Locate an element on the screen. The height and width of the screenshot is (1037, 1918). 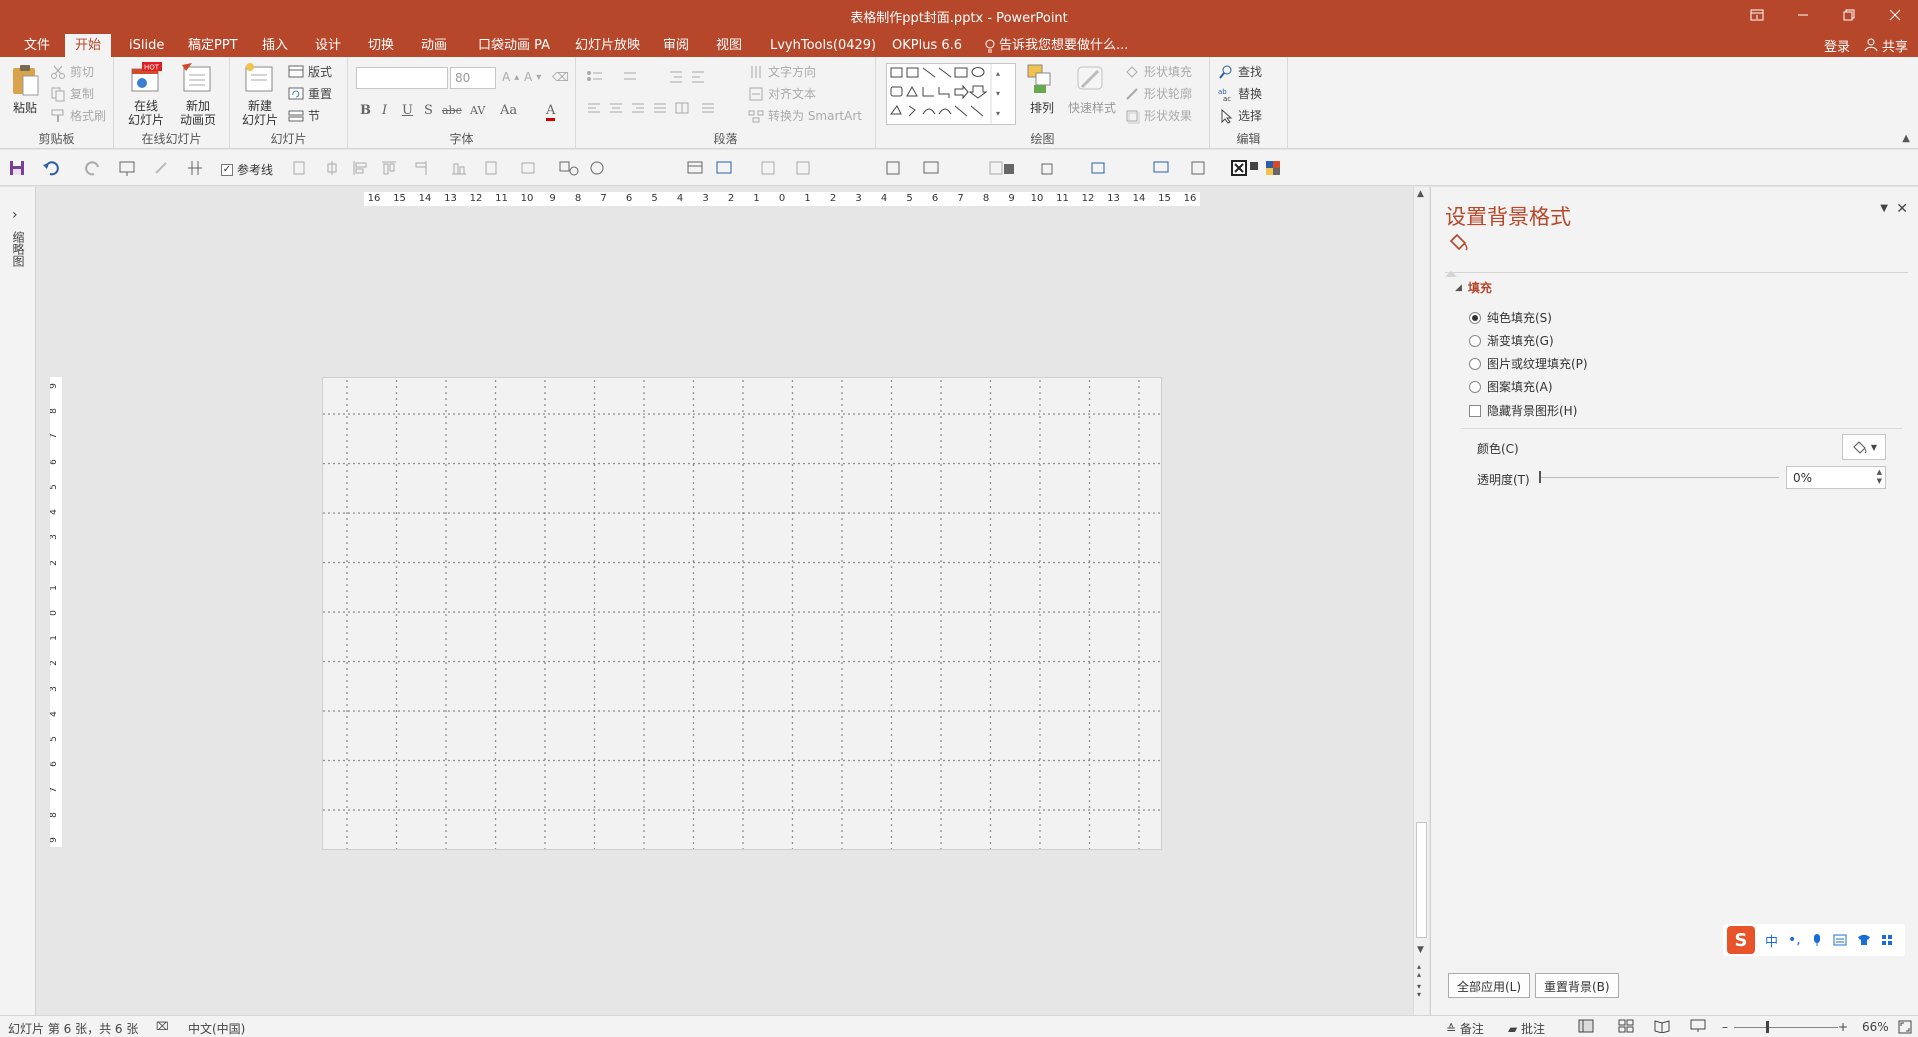
color-picker-icon is located at coordinates (1273, 168).